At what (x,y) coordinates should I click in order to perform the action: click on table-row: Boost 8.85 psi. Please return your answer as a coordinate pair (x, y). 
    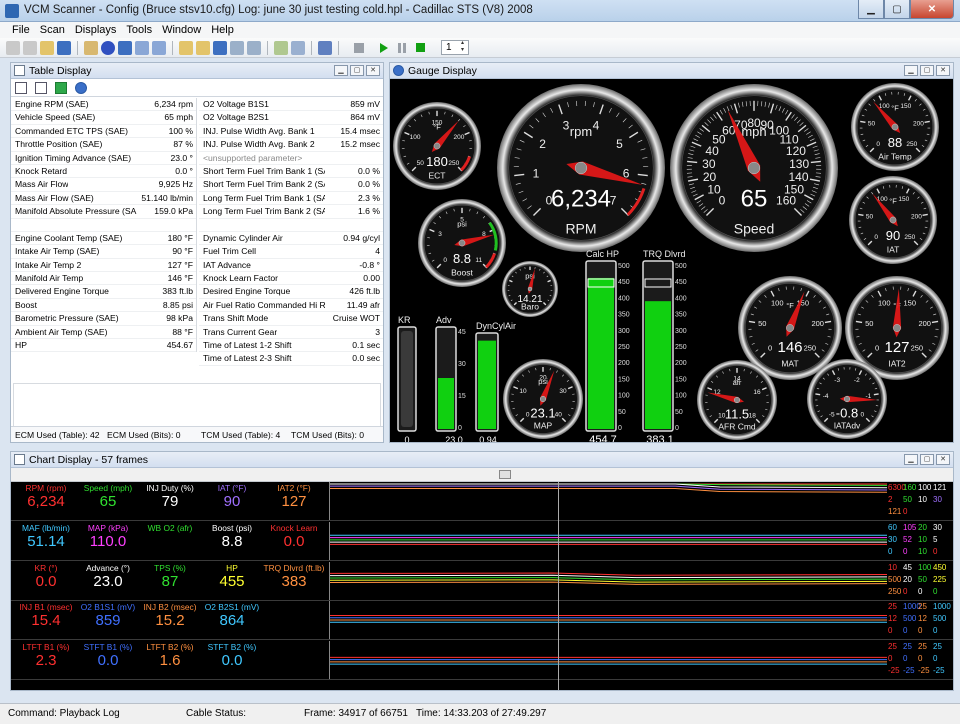
    Looking at the image, I should click on (103, 306).